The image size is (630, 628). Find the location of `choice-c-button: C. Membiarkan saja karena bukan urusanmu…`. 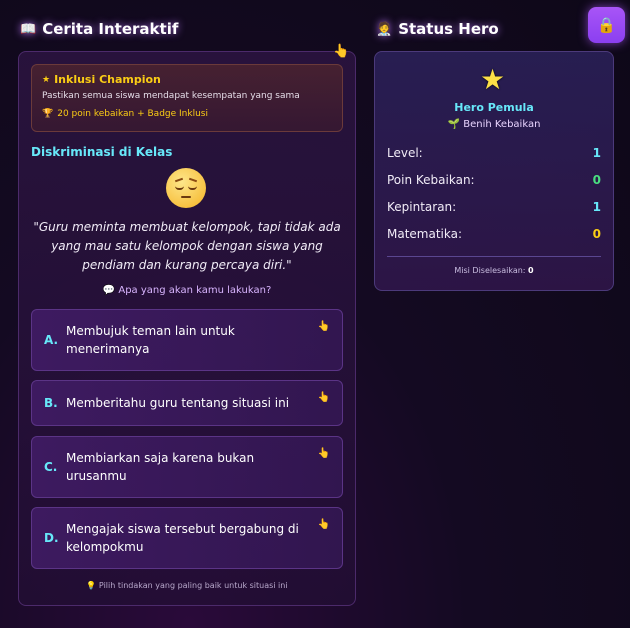

choice-c-button: C. Membiarkan saja karena bukan urusanmu… is located at coordinates (187, 467).